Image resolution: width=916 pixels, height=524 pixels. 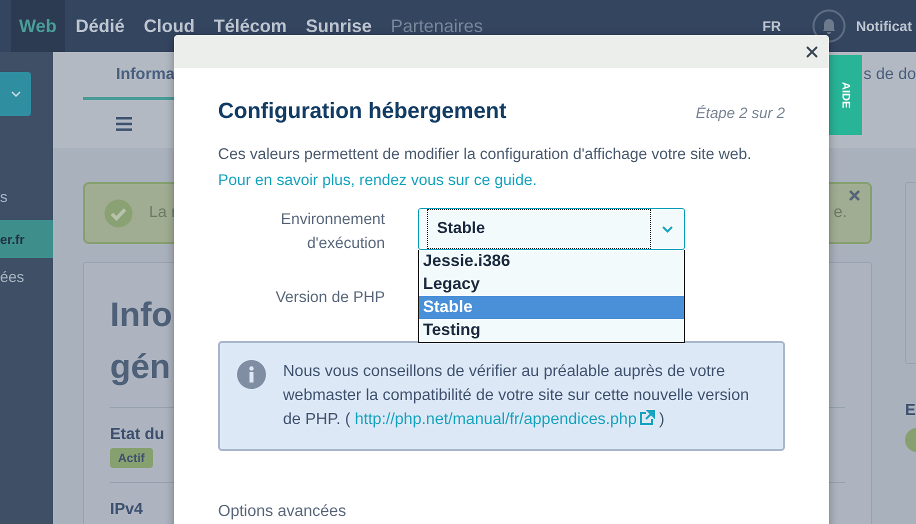 What do you see at coordinates (362, 111) in the screenshot?
I see `modal-title: Configuration hébergement` at bounding box center [362, 111].